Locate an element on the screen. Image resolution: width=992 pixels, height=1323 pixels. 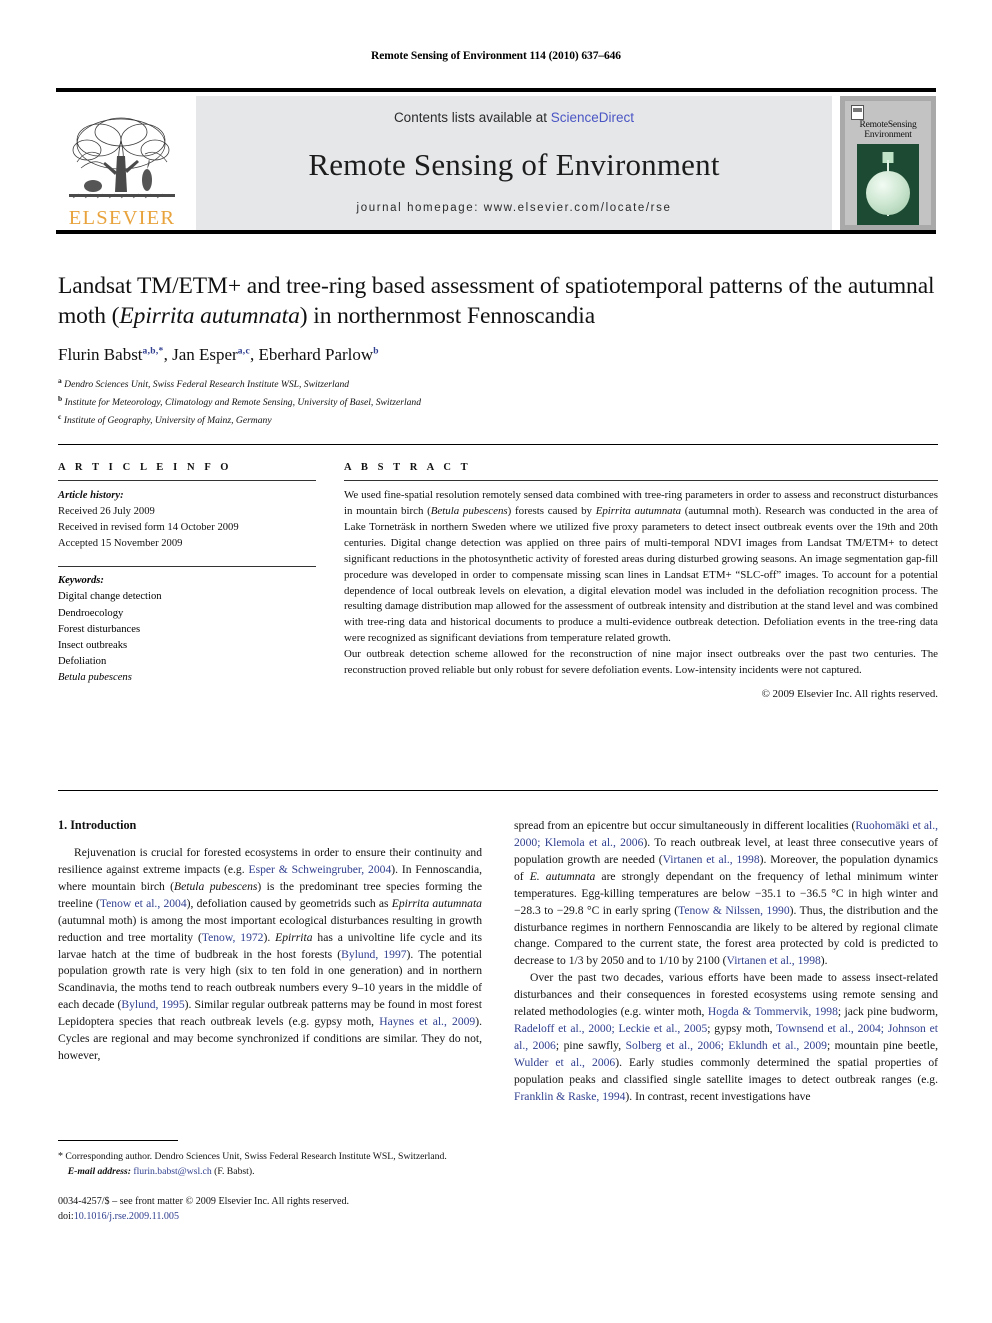
email-label: E-mail address: is located at coordinates (99, 1171).